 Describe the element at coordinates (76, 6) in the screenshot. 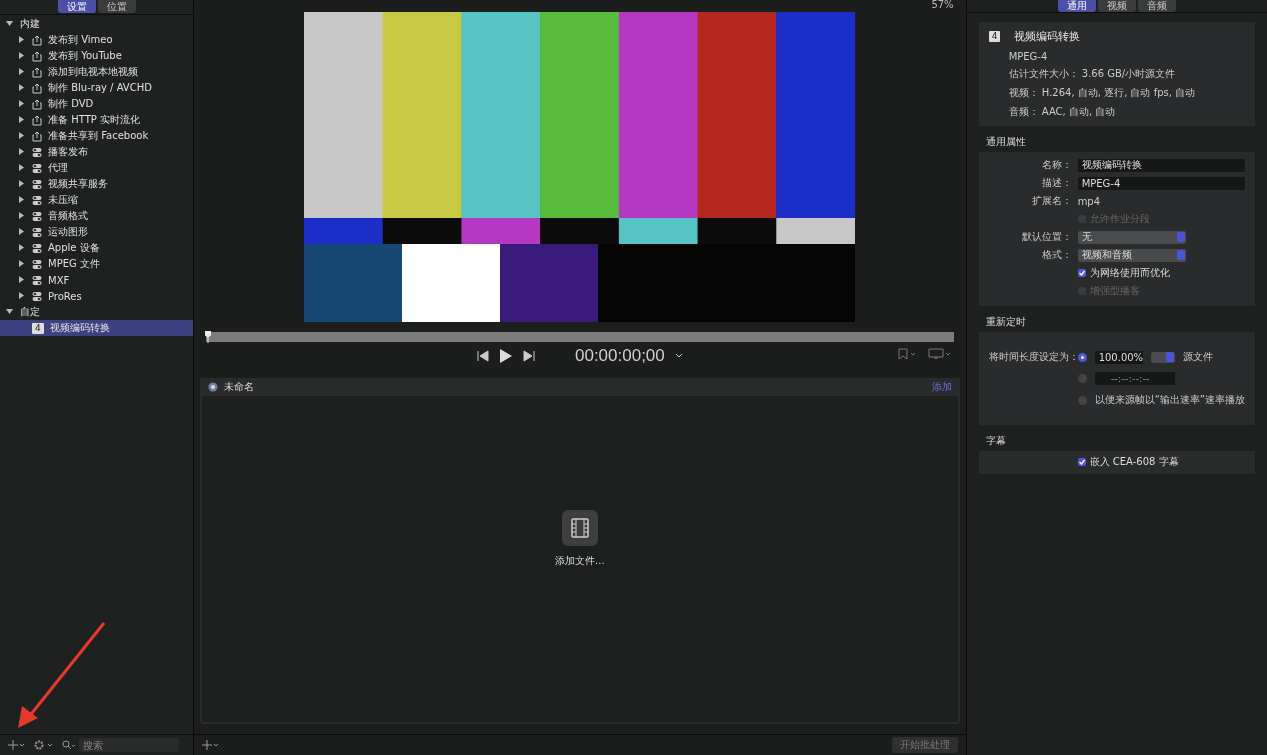

I see `sidebar-tab: 设置` at that location.